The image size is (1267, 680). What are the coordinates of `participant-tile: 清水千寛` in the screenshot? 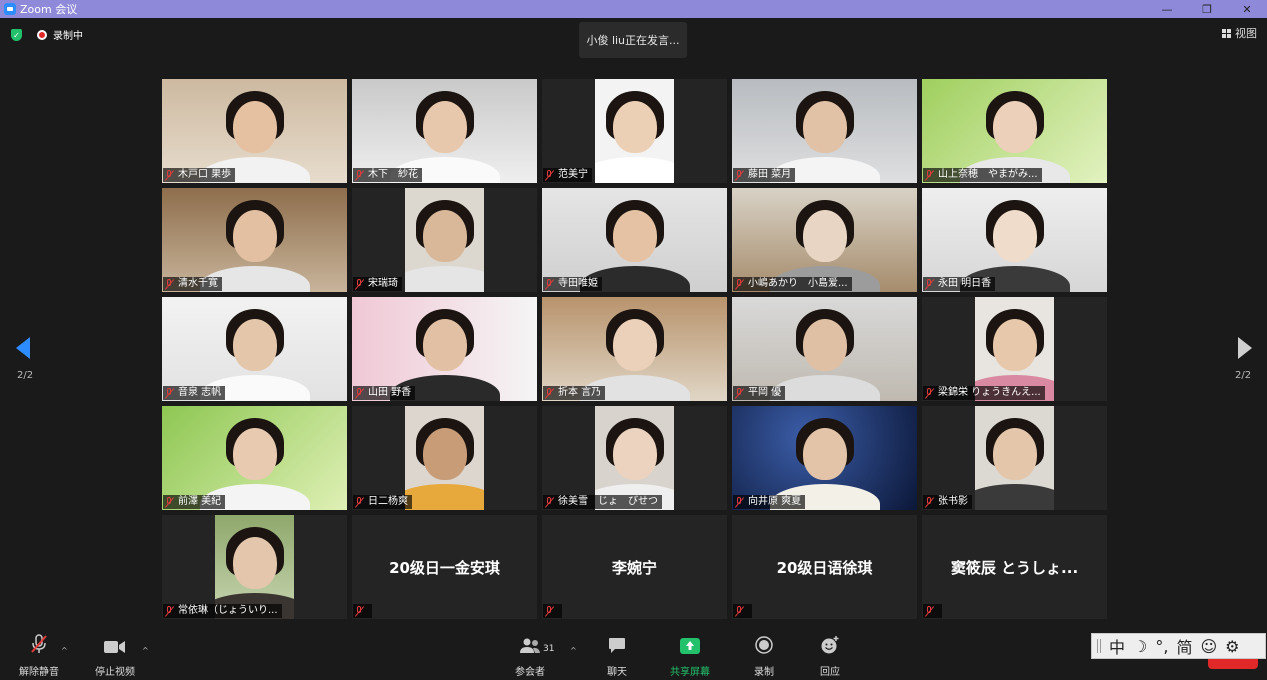 It's located at (254, 240).